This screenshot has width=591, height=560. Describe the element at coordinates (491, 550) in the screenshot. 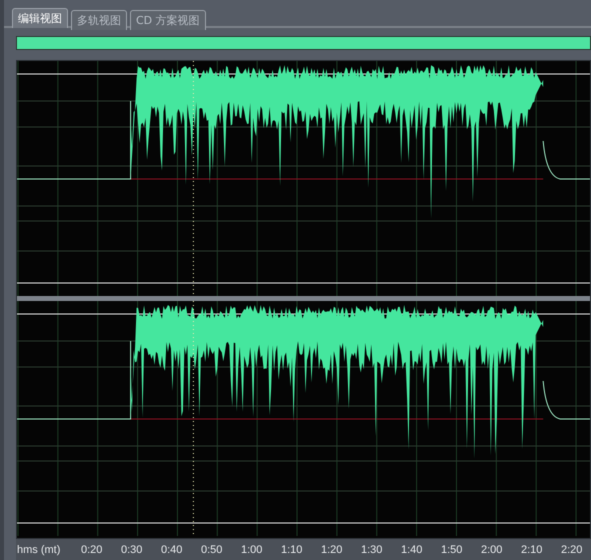

I see `ruler-label: 2:00` at that location.